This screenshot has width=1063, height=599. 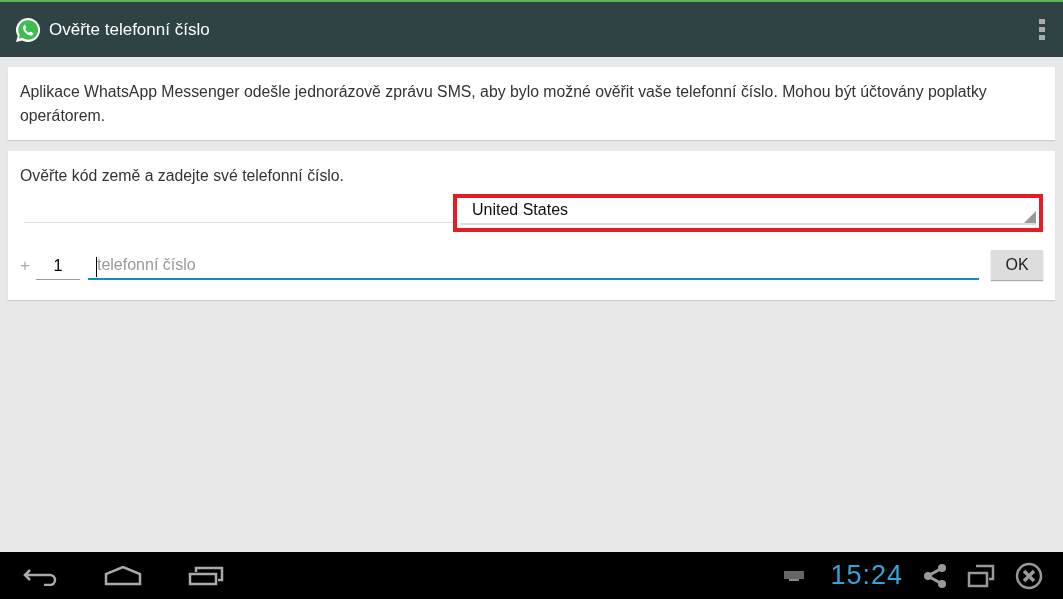 What do you see at coordinates (866, 575) in the screenshot?
I see `clock: 15:24` at bounding box center [866, 575].